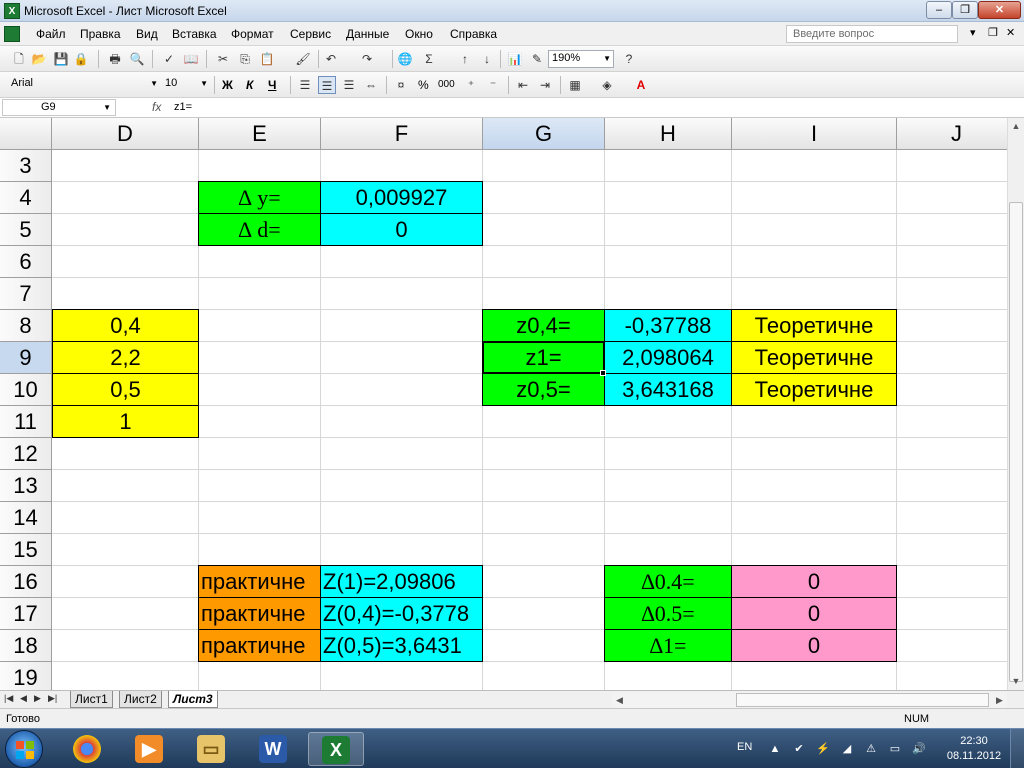  What do you see at coordinates (1017, 748) in the screenshot?
I see `show-desktop-button` at bounding box center [1017, 748].